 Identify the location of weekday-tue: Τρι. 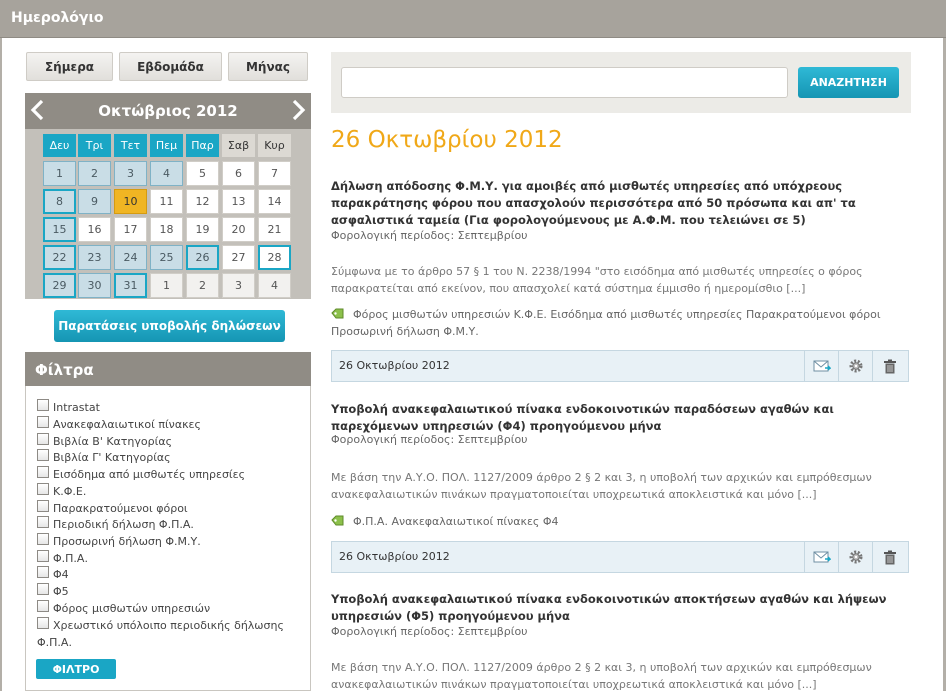
(94, 145).